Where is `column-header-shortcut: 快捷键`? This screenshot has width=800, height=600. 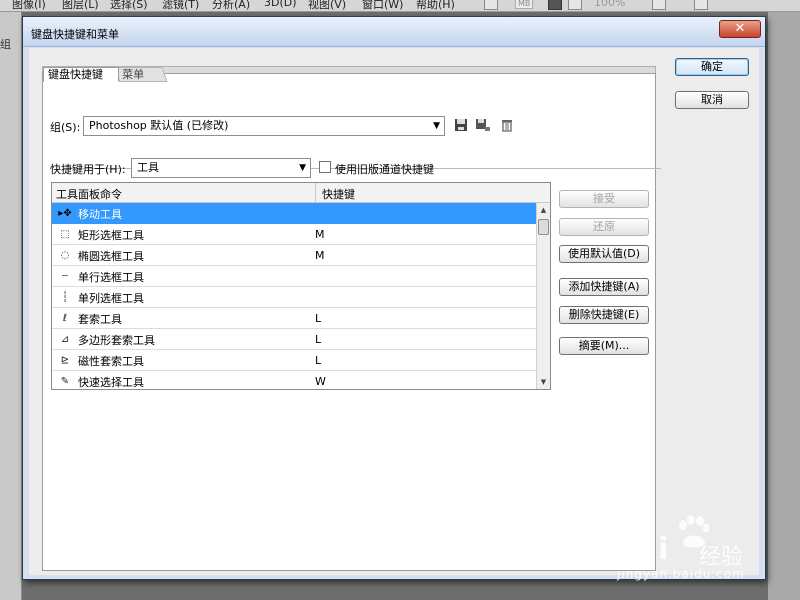 column-header-shortcut: 快捷键 is located at coordinates (426, 193).